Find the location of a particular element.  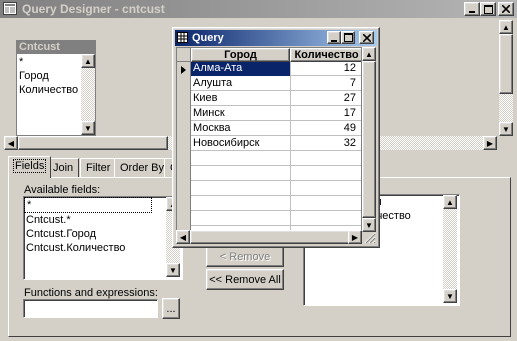

tab-fields: Fields is located at coordinates (30, 167).